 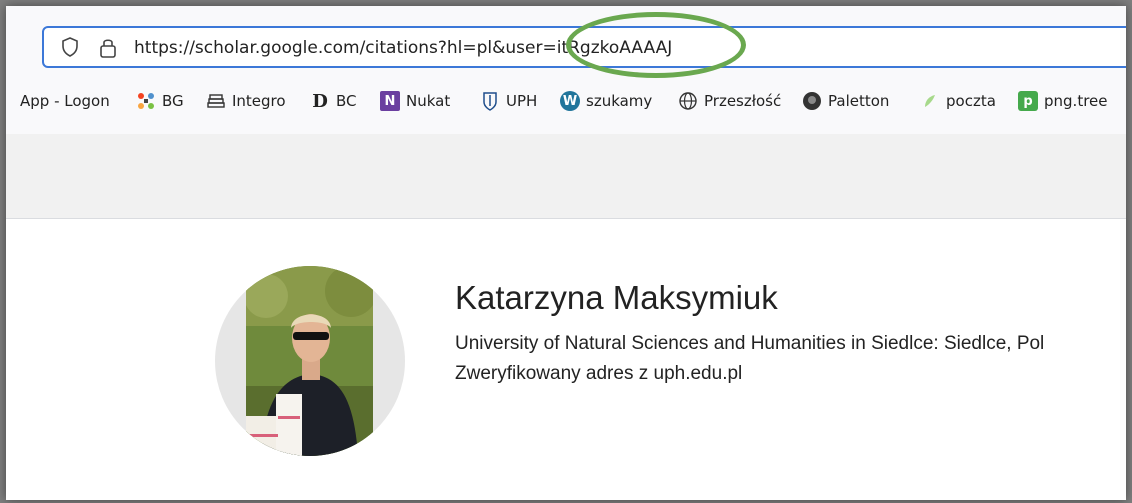 I want to click on bookmark-png-tree: p png.tree, so click(x=1063, y=101).